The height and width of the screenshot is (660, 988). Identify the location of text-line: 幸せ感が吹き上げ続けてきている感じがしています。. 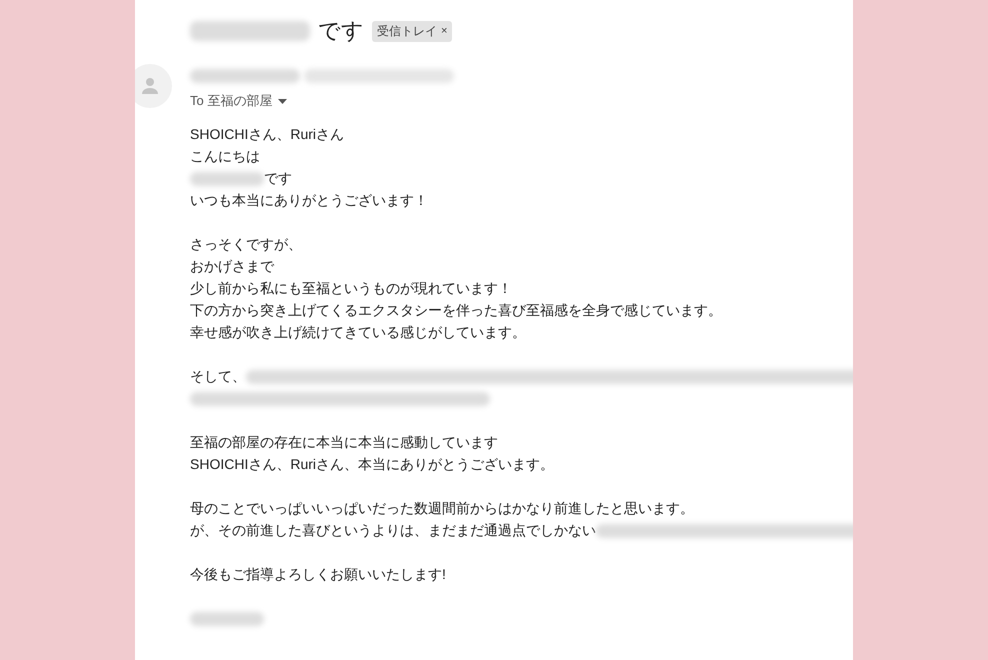
(358, 333).